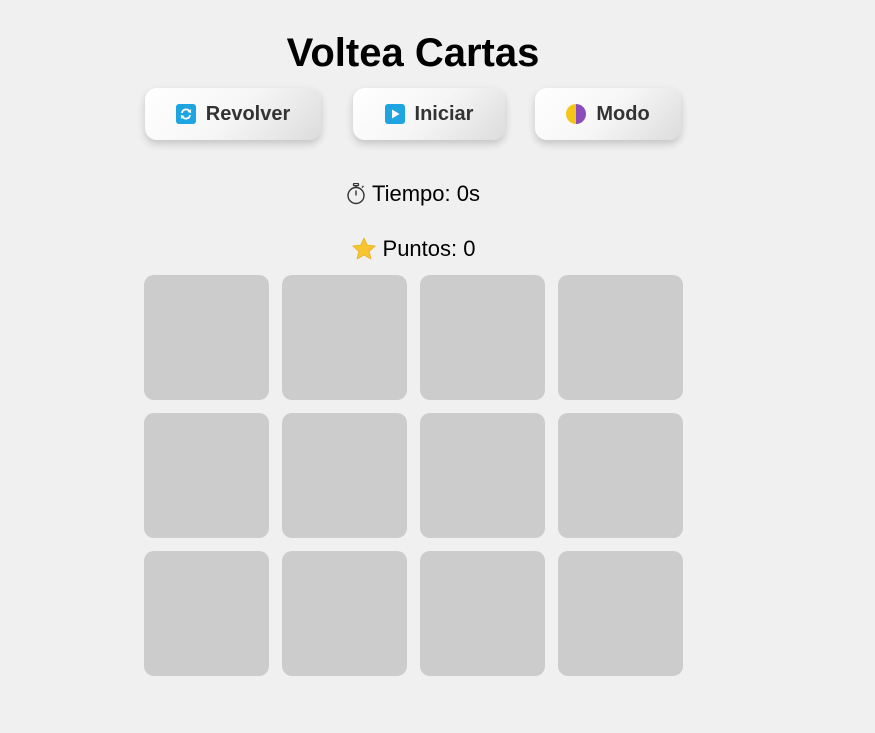 This screenshot has width=875, height=733. Describe the element at coordinates (425, 193) in the screenshot. I see `timer-label: Tiempo: 0s` at that location.